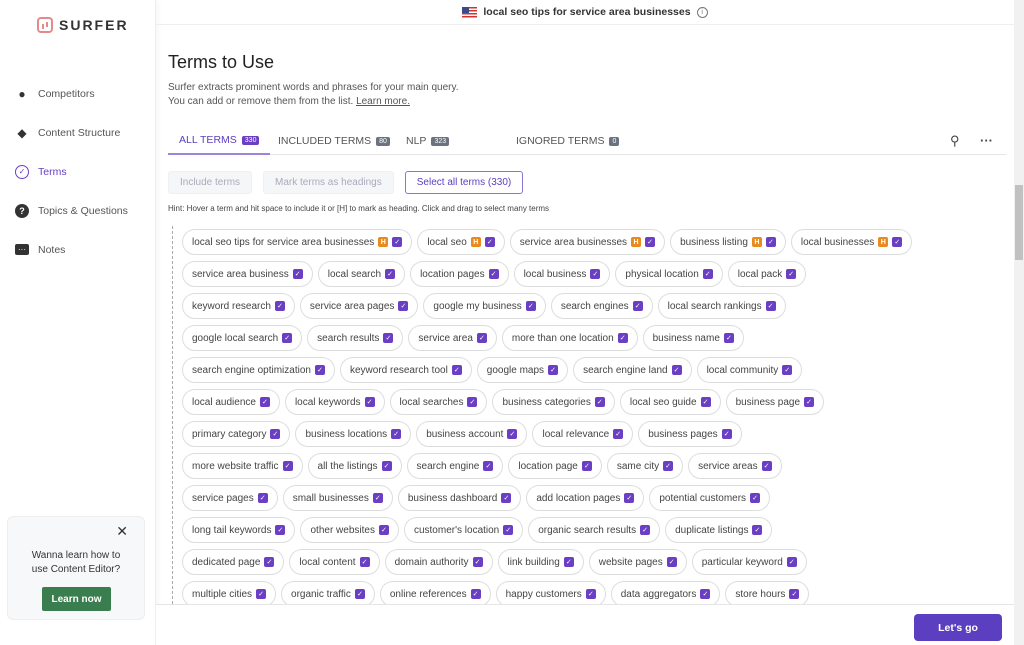  I want to click on term-chip: search results ✓, so click(355, 338).